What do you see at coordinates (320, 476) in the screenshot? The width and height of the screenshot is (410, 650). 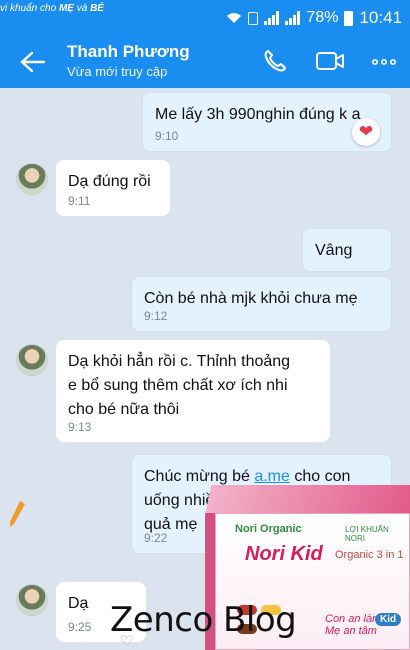 I see `message-text-part: cho con` at bounding box center [320, 476].